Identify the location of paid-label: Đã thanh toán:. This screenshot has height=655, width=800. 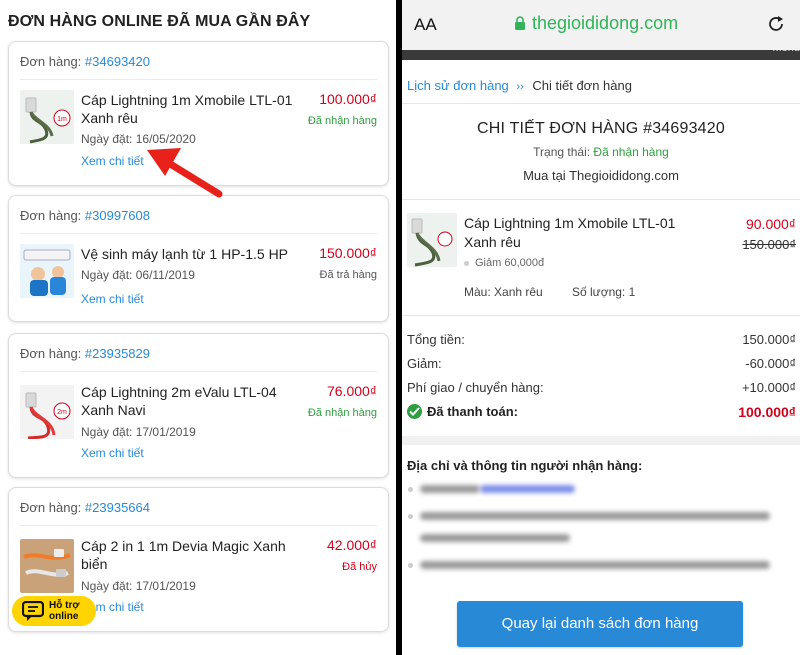
(472, 411).